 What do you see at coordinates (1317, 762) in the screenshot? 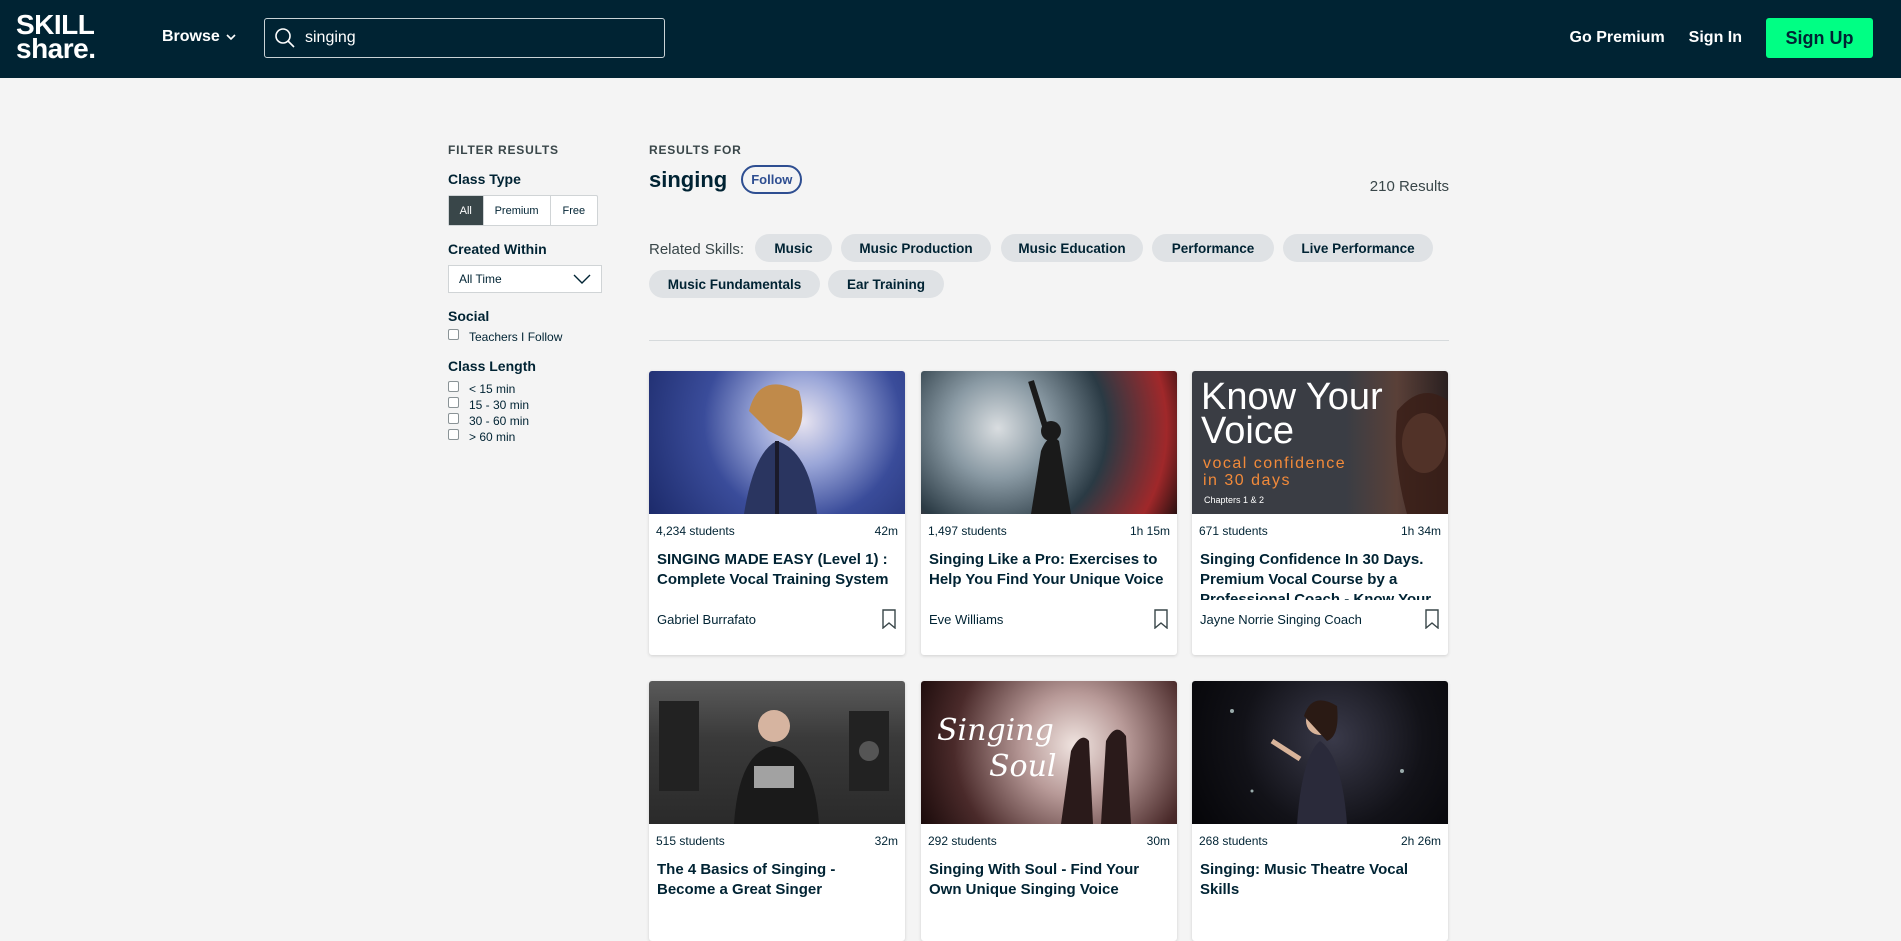
I see `theatre-singer-illustration` at bounding box center [1317, 762].